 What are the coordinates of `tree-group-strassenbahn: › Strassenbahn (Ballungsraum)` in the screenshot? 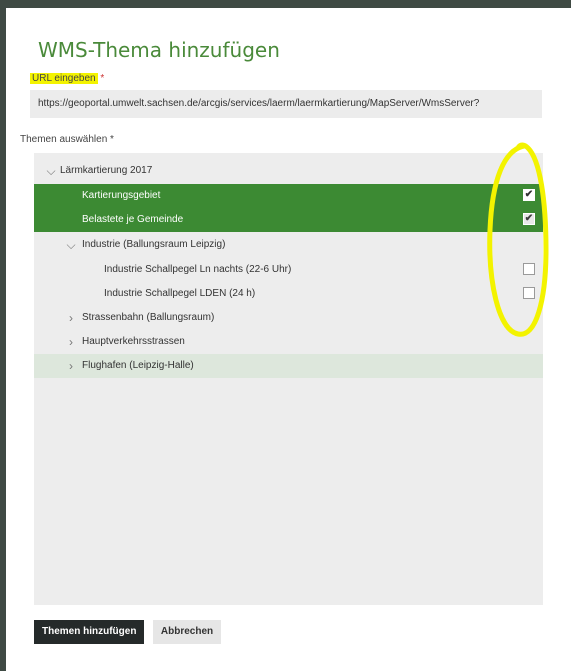 It's located at (288, 318).